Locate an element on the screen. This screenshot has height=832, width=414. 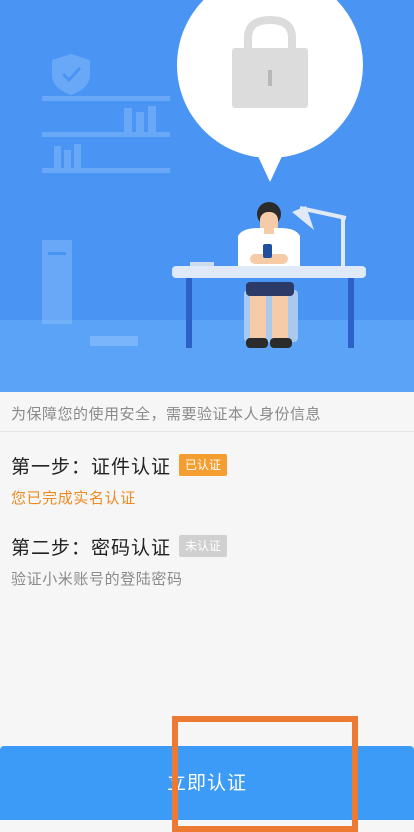
step-title-row: 第二步：密码认证 未认证 is located at coordinates (206, 546).